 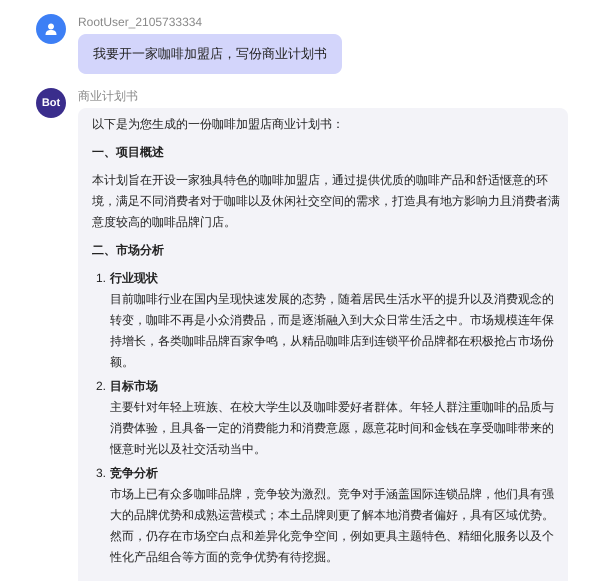 I want to click on section-heading: 一、项目概述, so click(x=128, y=152).